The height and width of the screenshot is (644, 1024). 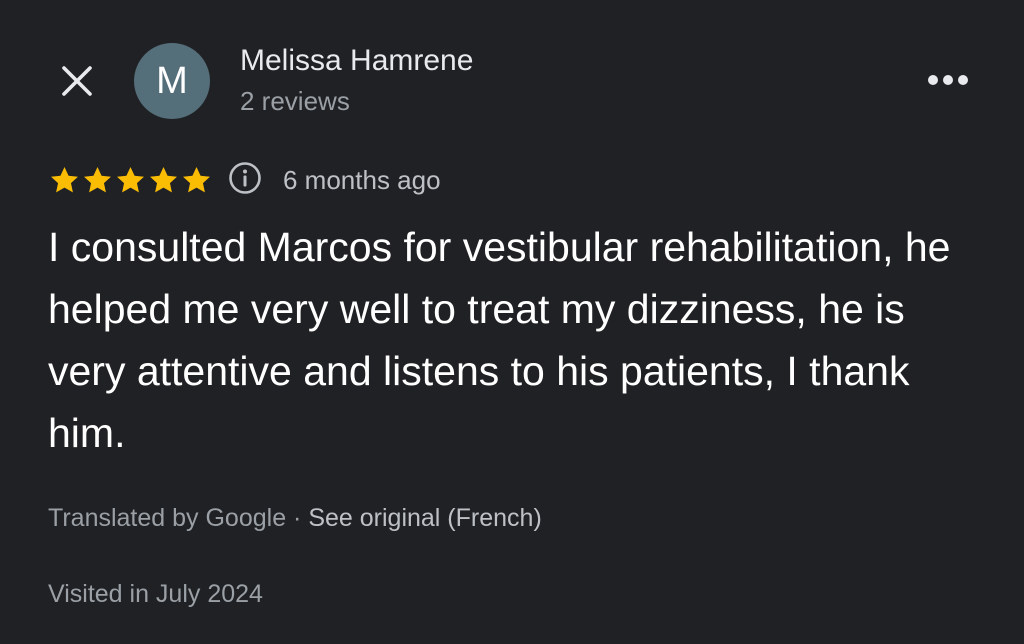 I want to click on reviewer-name: Melissa Hamrene, so click(x=356, y=61).